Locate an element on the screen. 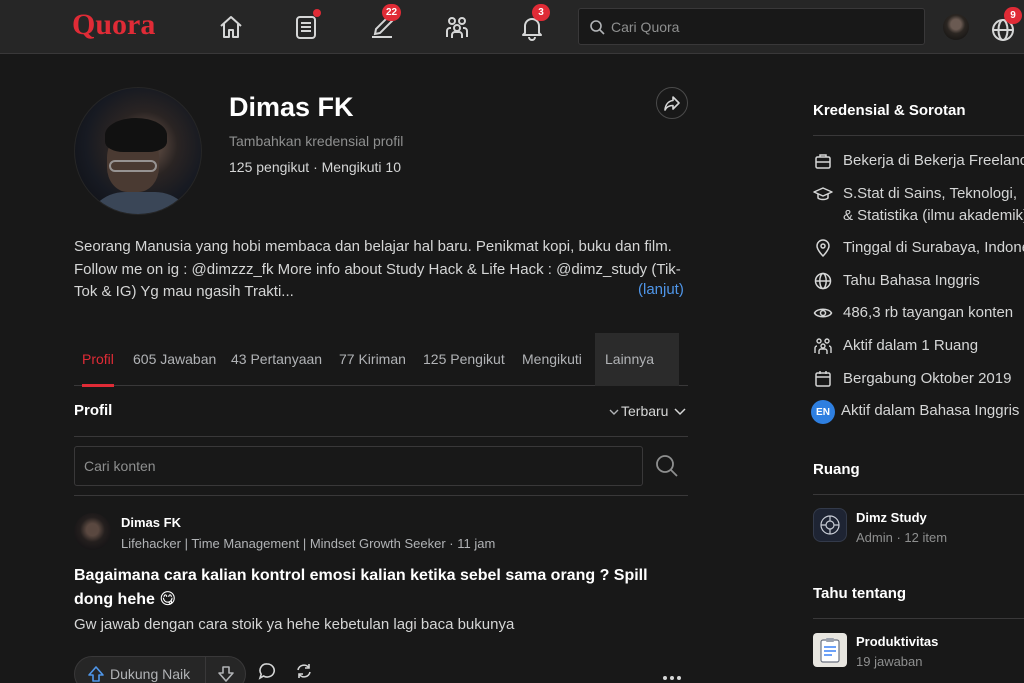 The width and height of the screenshot is (1024, 683). profile-photo is located at coordinates (138, 151).